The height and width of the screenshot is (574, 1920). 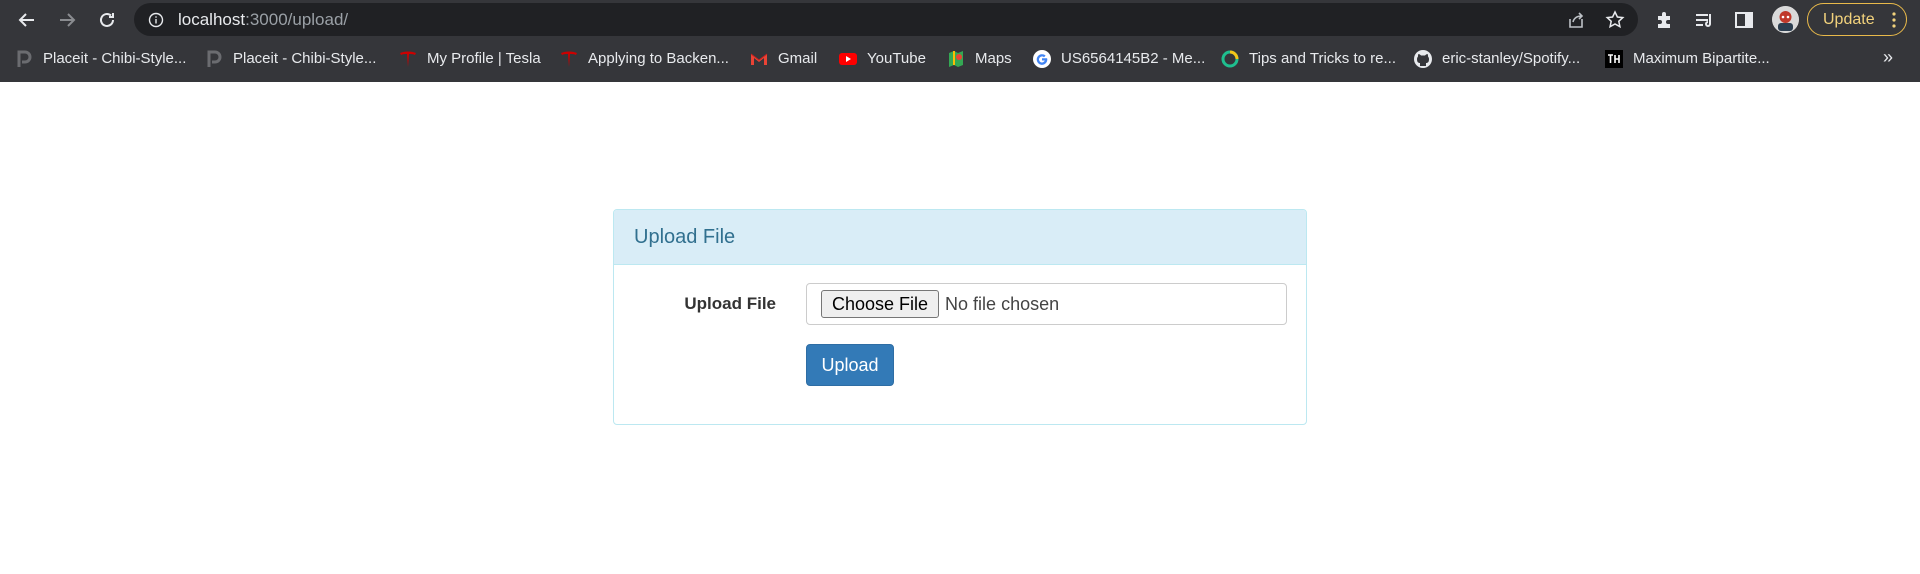 I want to click on arrow-left-icon, so click(x=26, y=20).